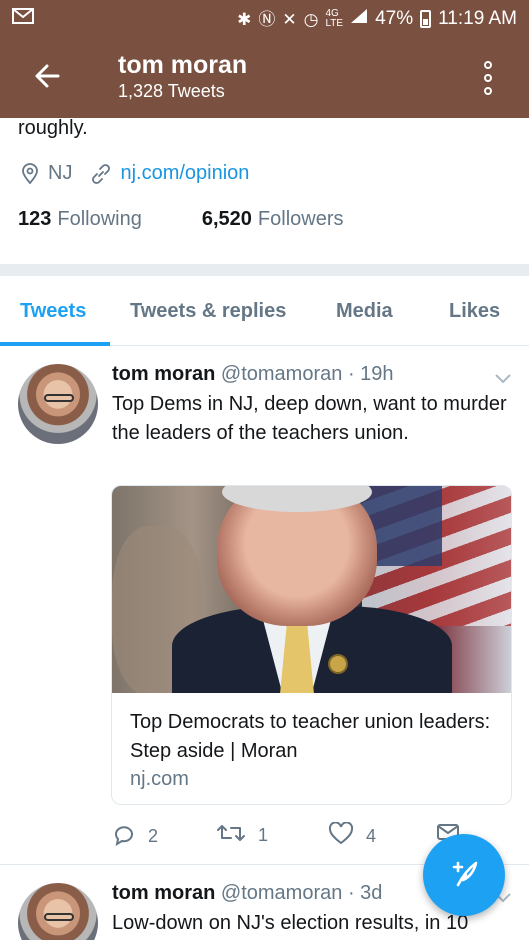 The width and height of the screenshot is (529, 940). I want to click on location-pin-icon, so click(30, 173).